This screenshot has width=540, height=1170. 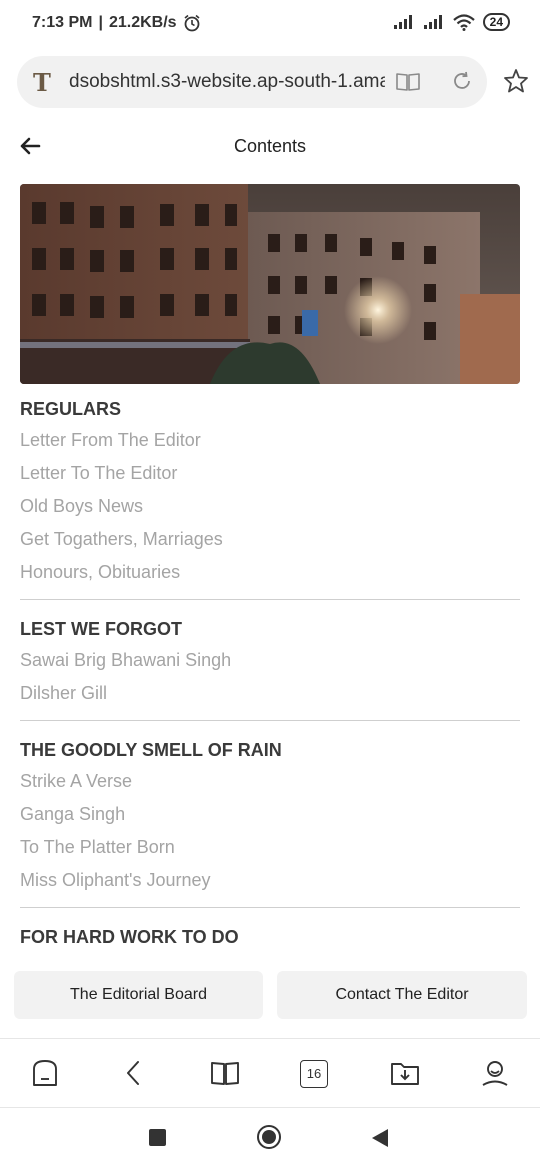 What do you see at coordinates (462, 81) in the screenshot?
I see `reload-icon` at bounding box center [462, 81].